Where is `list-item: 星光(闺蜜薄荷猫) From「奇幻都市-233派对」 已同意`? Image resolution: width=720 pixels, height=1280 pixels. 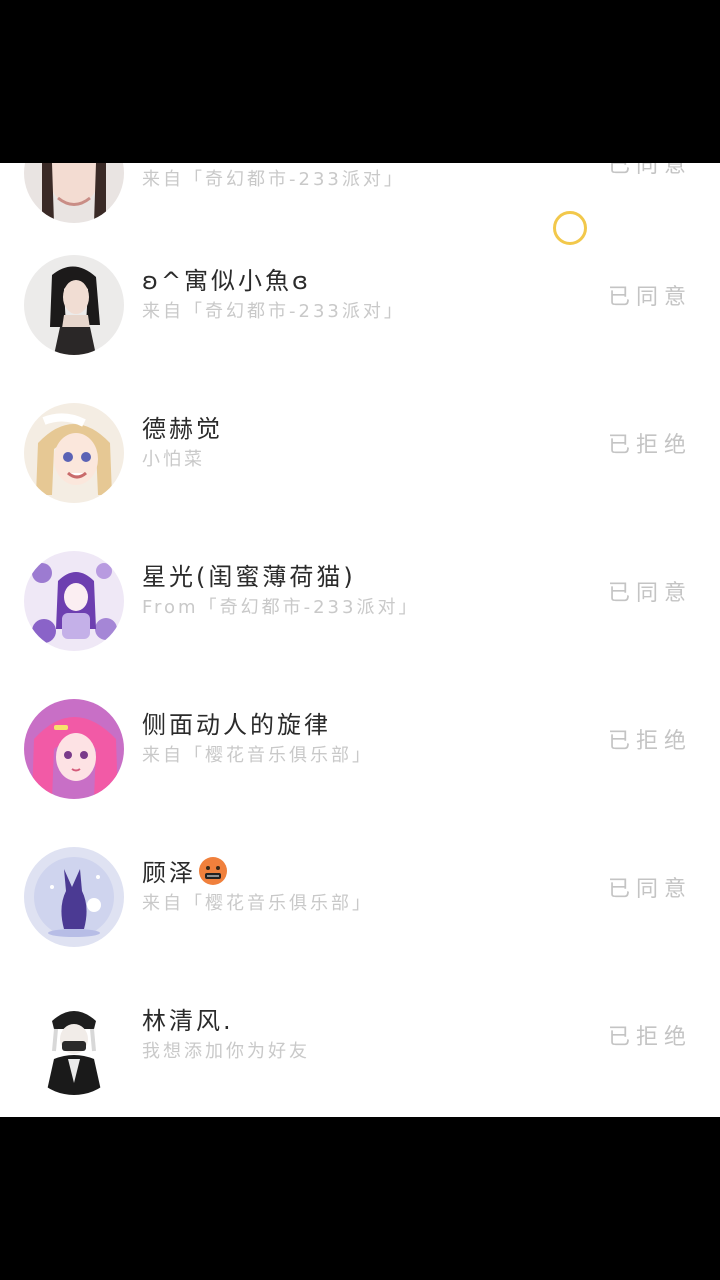 list-item: 星光(闺蜜薄荷猫) From「奇幻都市-233派对」 已同意 is located at coordinates (360, 601).